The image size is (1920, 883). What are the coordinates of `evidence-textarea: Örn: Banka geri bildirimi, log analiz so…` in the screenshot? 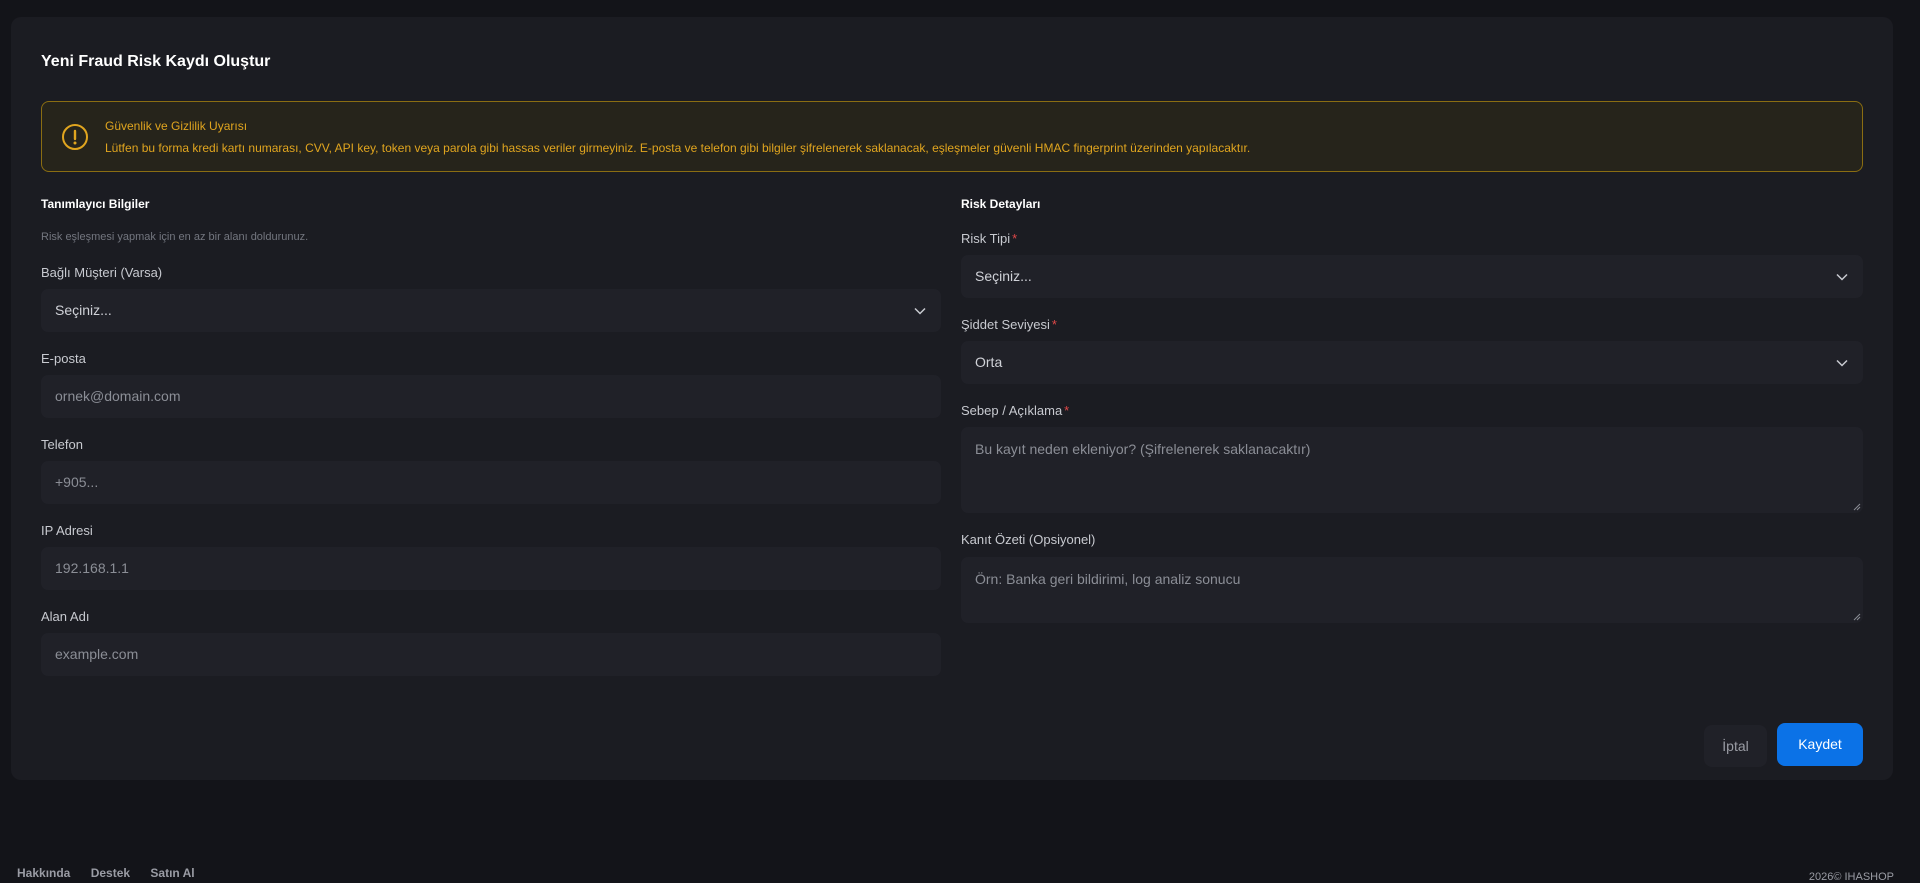 It's located at (1412, 590).